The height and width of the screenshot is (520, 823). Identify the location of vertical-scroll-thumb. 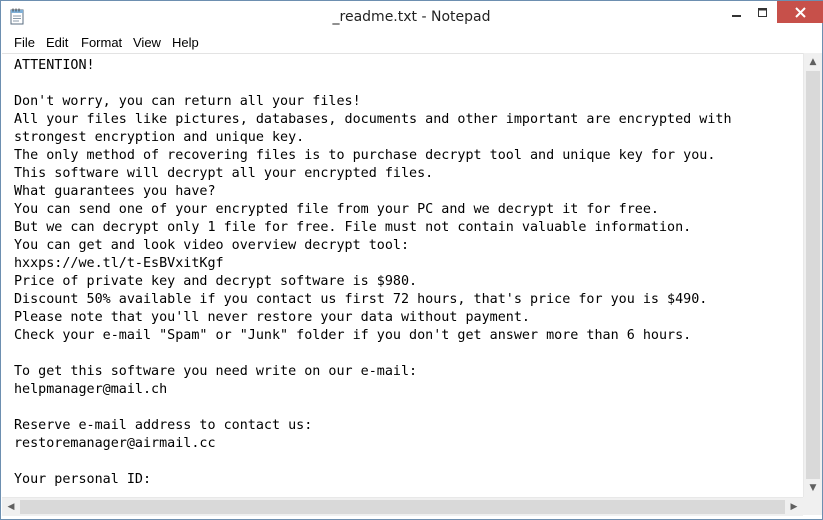
(813, 275).